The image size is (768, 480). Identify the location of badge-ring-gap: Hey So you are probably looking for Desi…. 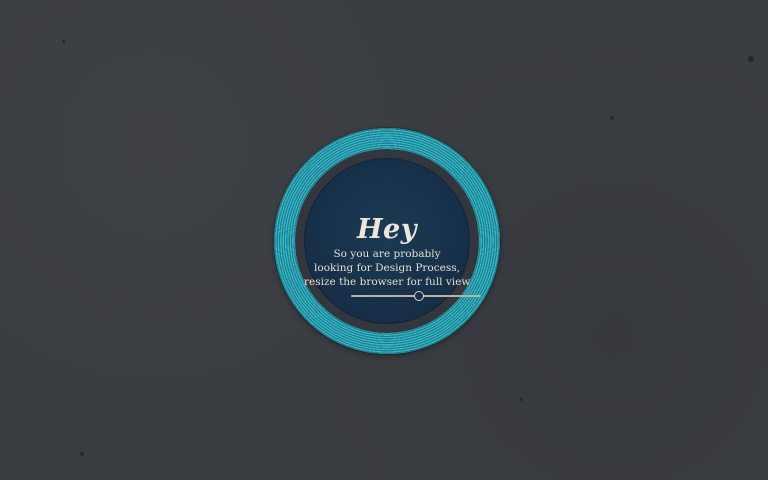
(388, 241).